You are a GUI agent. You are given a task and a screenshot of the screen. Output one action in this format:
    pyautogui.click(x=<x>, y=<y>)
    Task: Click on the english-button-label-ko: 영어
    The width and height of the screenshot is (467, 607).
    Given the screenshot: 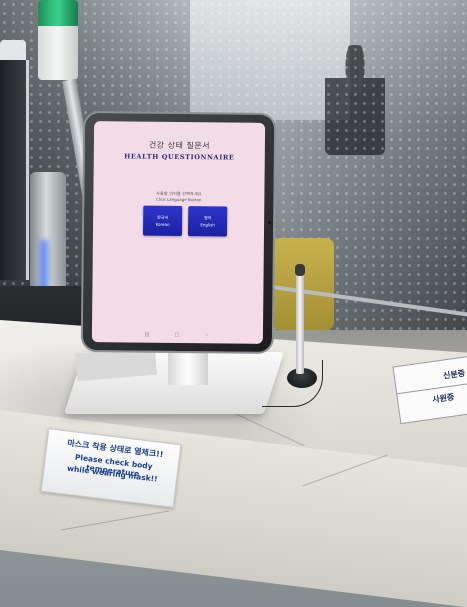 What is the action you would take?
    pyautogui.click(x=207, y=218)
    